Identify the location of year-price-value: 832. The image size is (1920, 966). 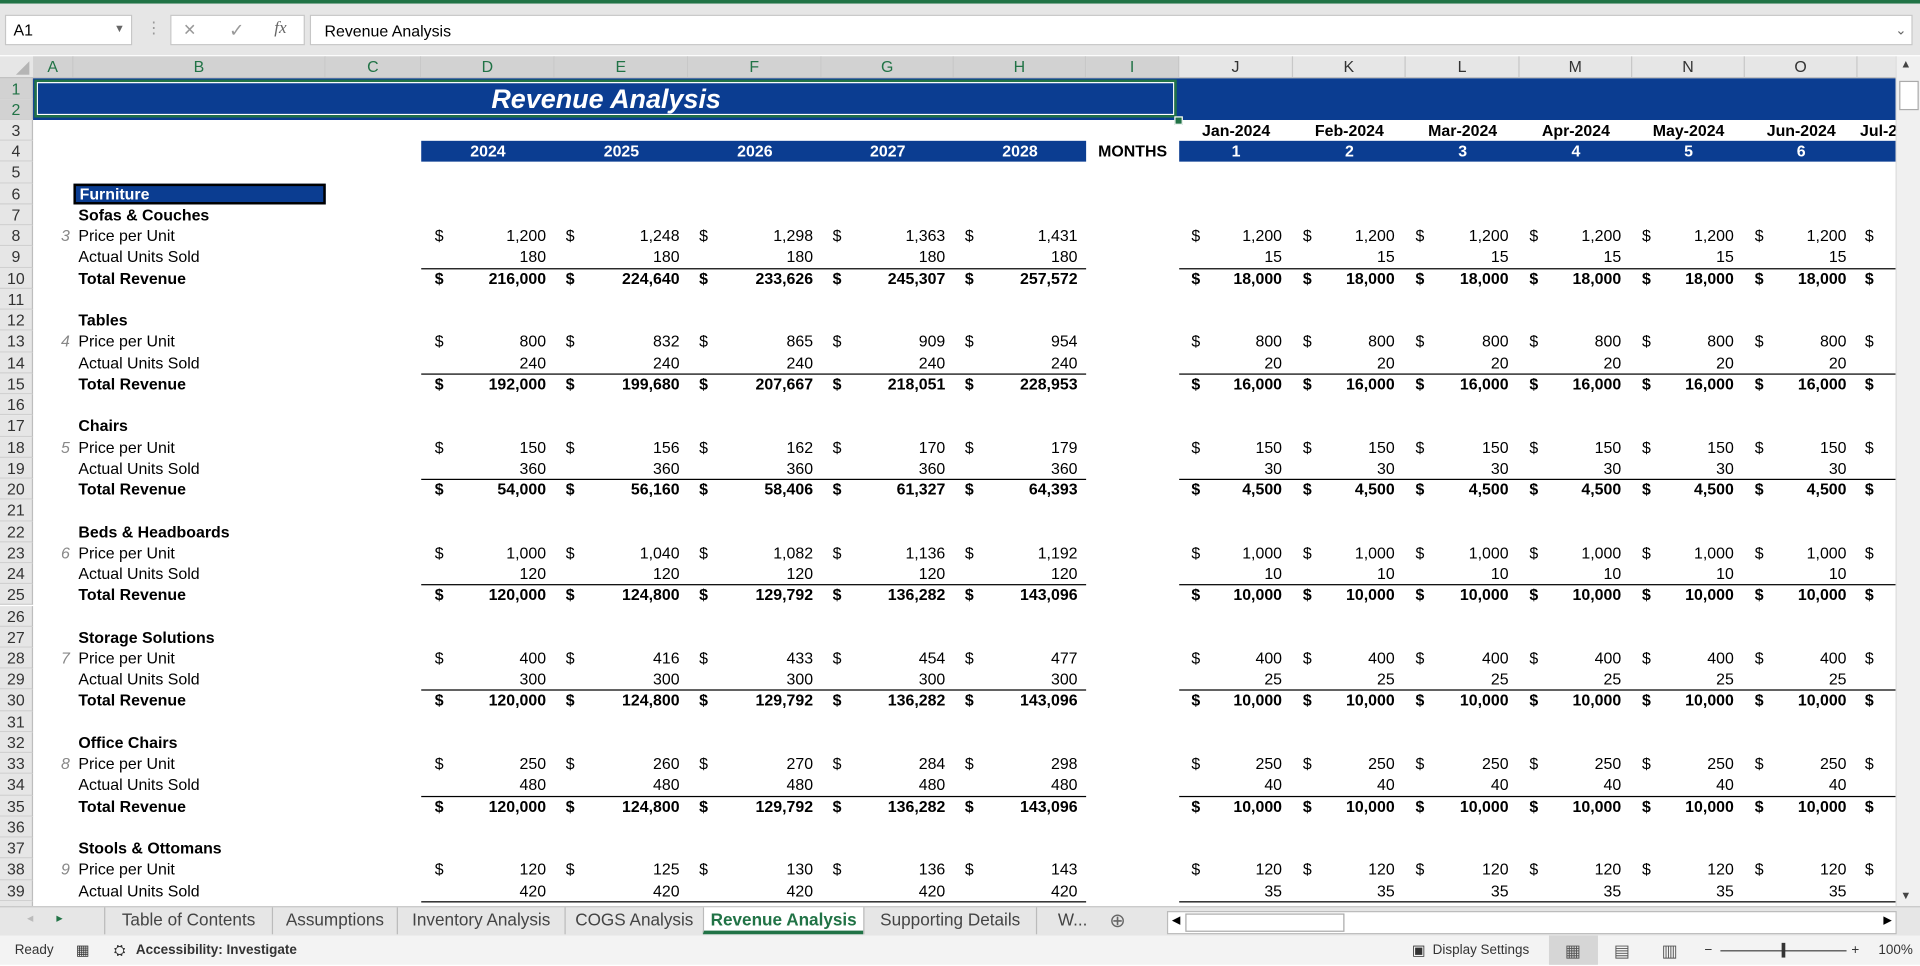
(617, 341).